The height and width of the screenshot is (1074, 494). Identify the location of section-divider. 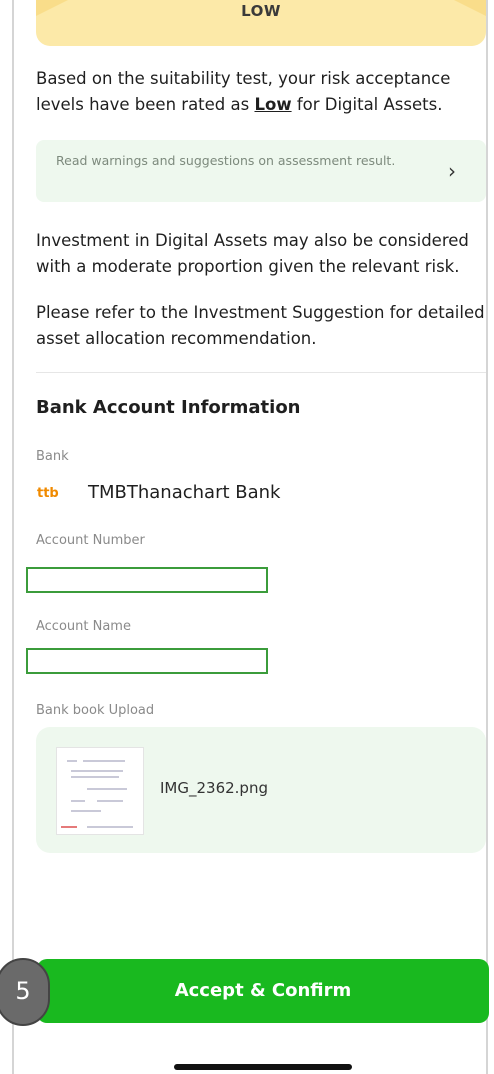
(261, 372).